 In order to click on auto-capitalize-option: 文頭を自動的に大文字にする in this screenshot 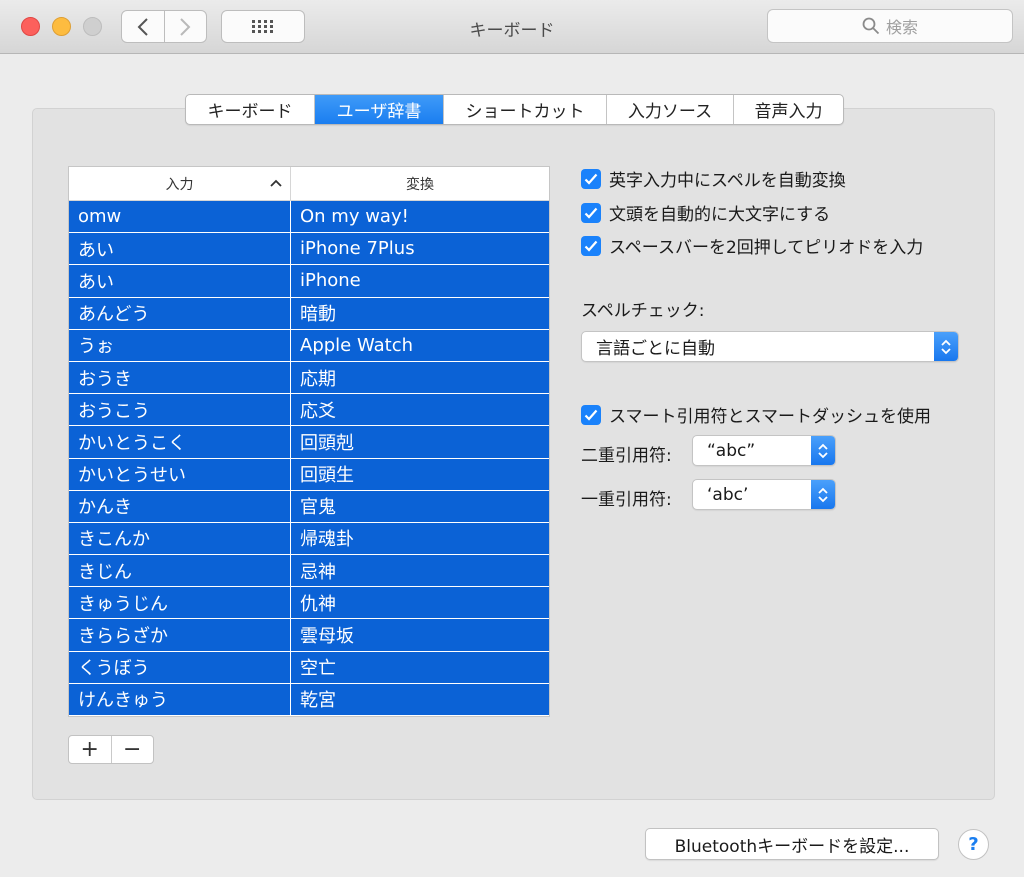, I will do `click(705, 212)`.